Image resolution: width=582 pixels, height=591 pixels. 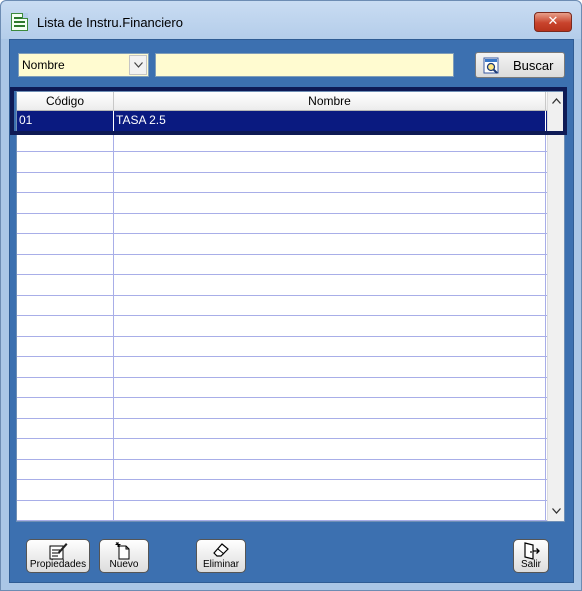 I want to click on window-title: Lista de Instru.Financiero, so click(x=110, y=22).